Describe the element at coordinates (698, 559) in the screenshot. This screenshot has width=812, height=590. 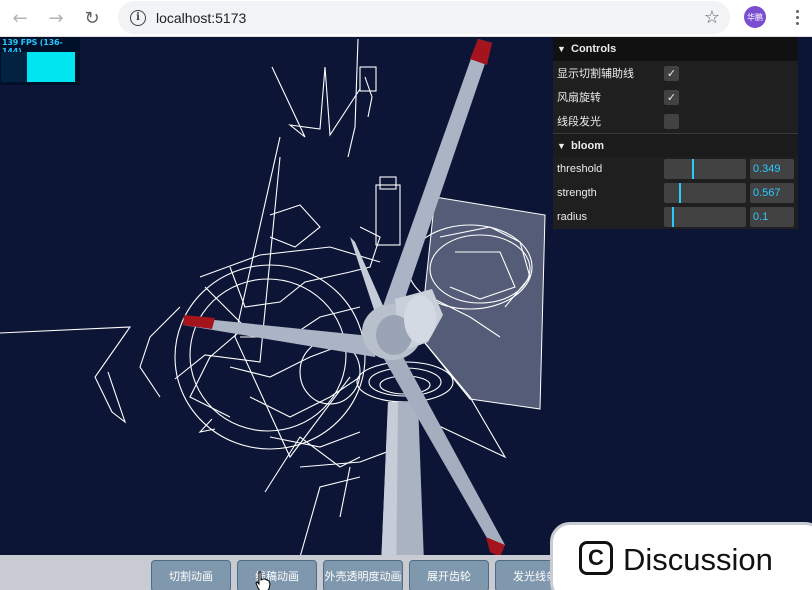
I see `discussion-label: Discussion` at that location.